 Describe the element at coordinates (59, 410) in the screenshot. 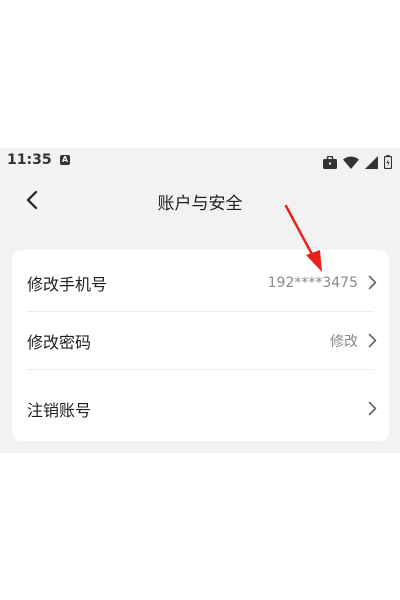

I see `delete-account-label: 注销账号` at that location.